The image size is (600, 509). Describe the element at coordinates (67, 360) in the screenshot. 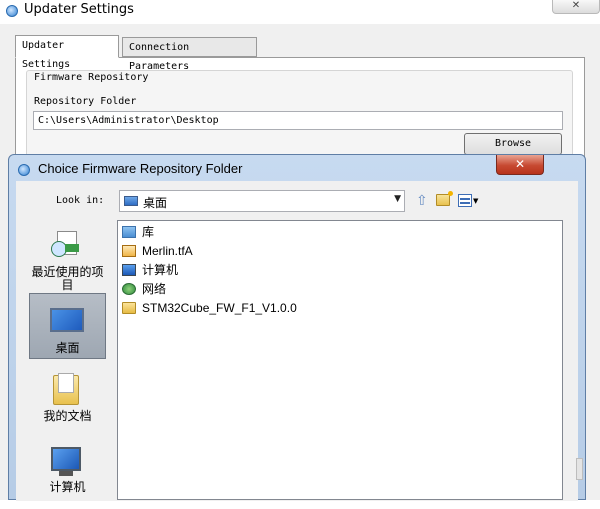

I see `places-bar: 最近使用的项目 桌面 我的文档 计算机` at that location.